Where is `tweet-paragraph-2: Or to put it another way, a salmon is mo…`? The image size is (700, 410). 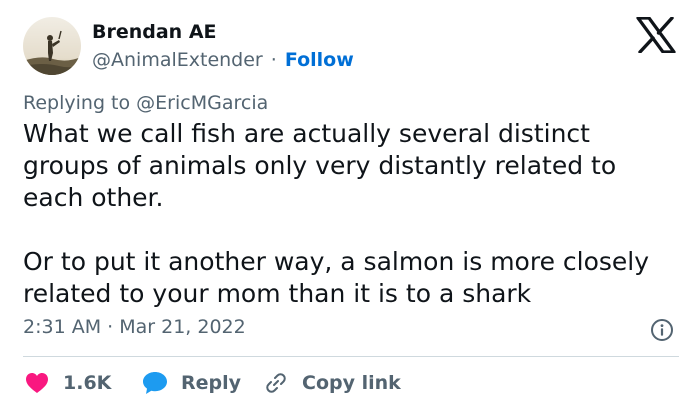
tweet-paragraph-2: Or to put it another way, a salmon is mo… is located at coordinates (336, 277).